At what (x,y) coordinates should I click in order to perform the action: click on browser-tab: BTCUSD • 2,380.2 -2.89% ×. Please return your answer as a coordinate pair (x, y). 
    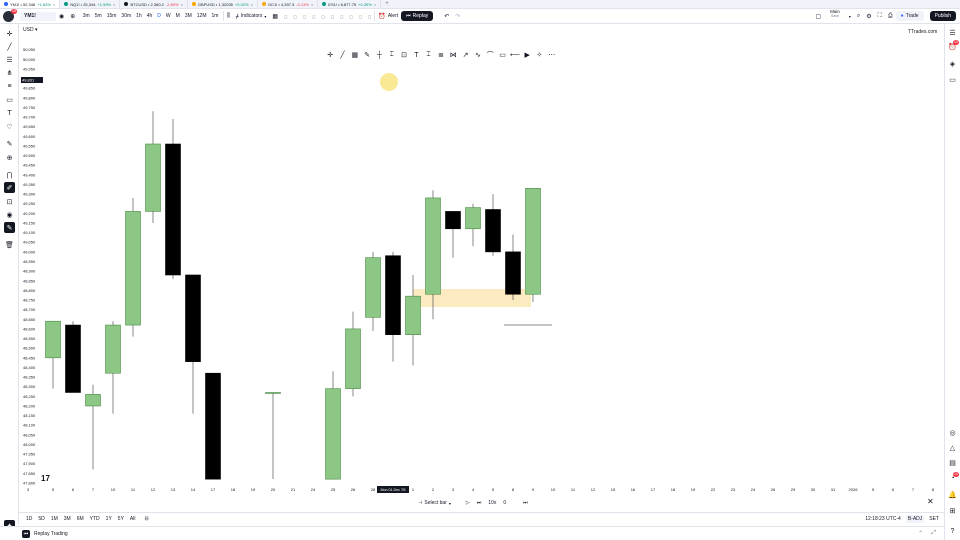
    Looking at the image, I should click on (154, 4).